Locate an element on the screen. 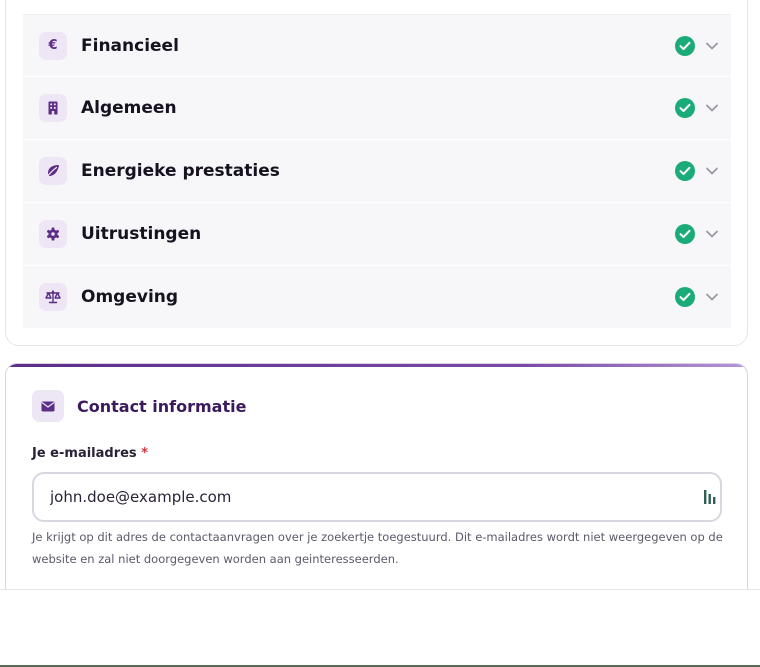 The width and height of the screenshot is (760, 667). accordion-item-label: Financieel is located at coordinates (130, 45).